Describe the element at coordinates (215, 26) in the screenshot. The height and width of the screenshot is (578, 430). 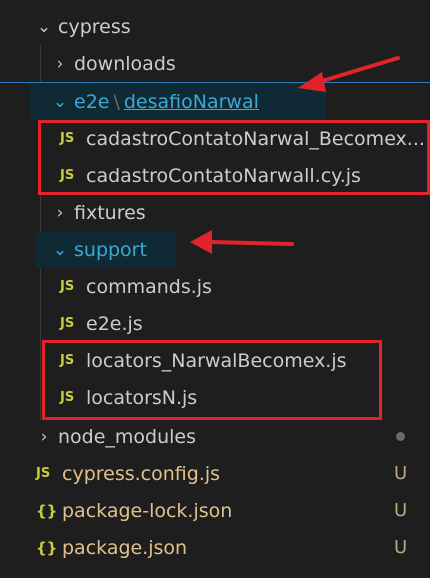
I see `tree-item-cypress: ⌄ cypress` at that location.